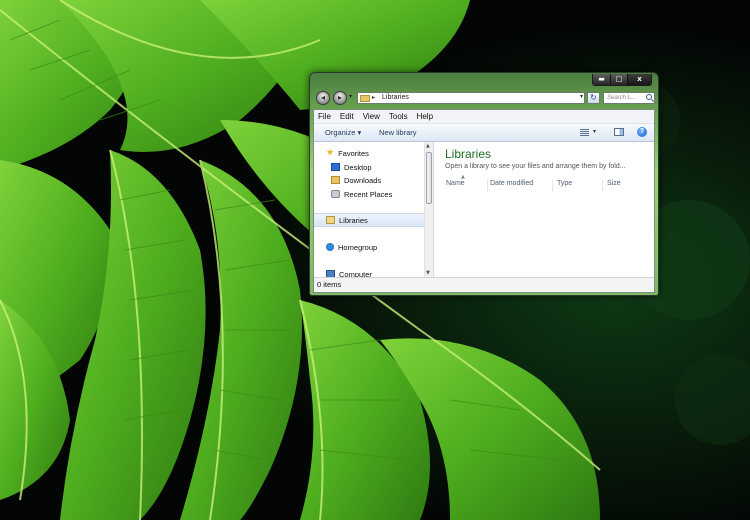  I want to click on column-header-row: ▲ Name Date modified Type Size, so click(546, 183).